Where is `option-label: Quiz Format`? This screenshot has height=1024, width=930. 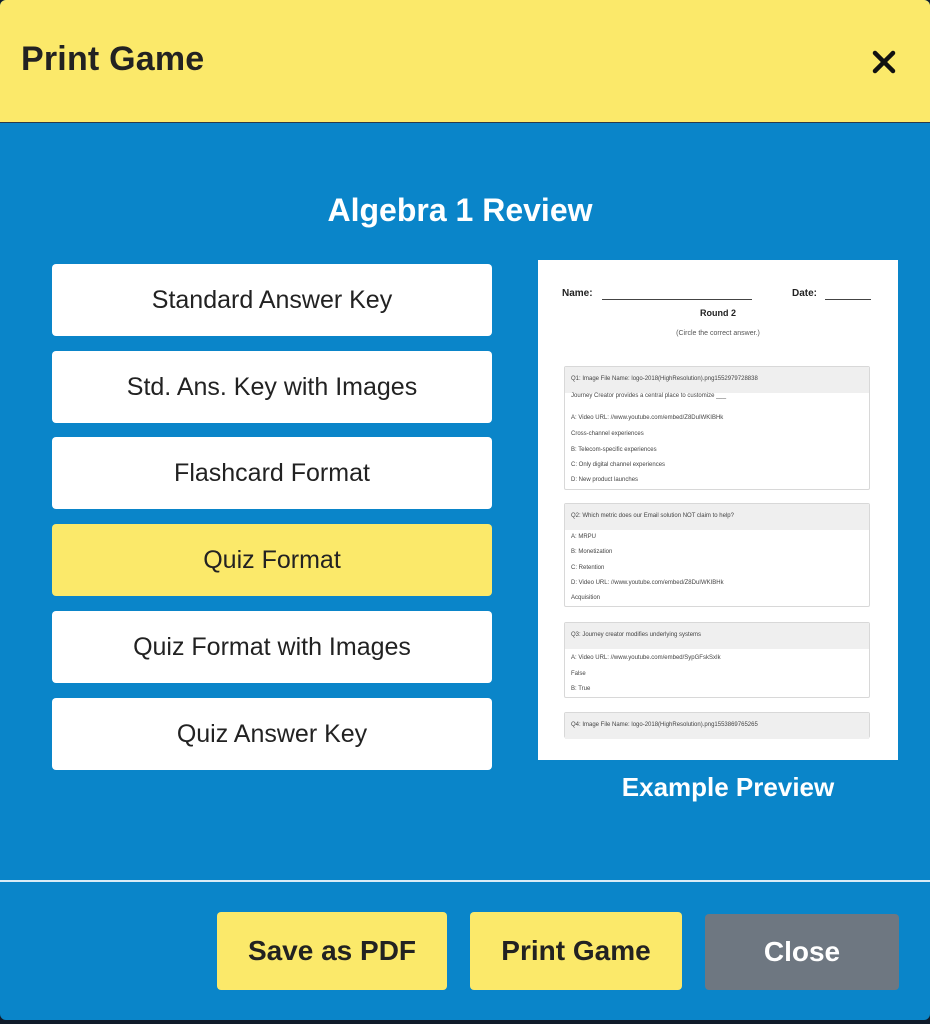 option-label: Quiz Format is located at coordinates (272, 559).